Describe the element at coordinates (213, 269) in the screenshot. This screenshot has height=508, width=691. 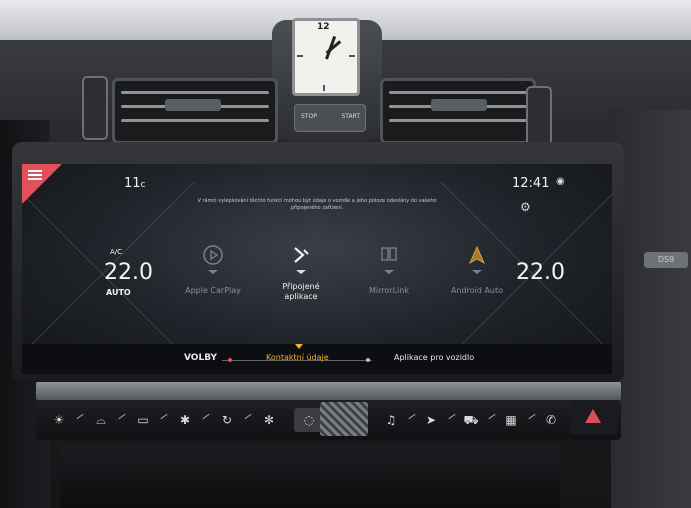
I see `app-apple-carplay: Apple CarPlay` at that location.